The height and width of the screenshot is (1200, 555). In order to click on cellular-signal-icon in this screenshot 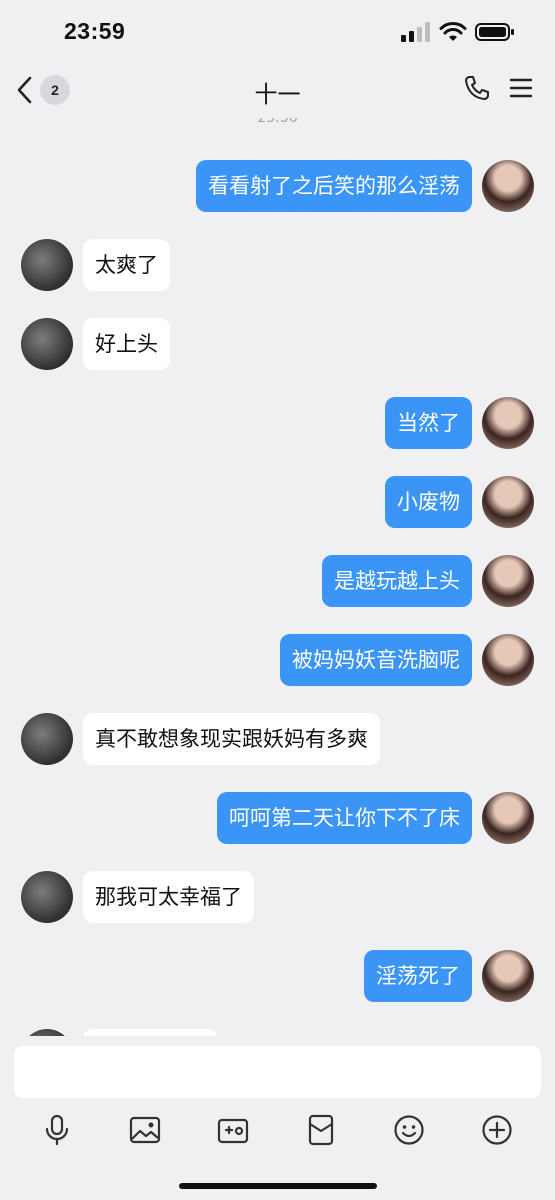, I will do `click(415, 32)`.